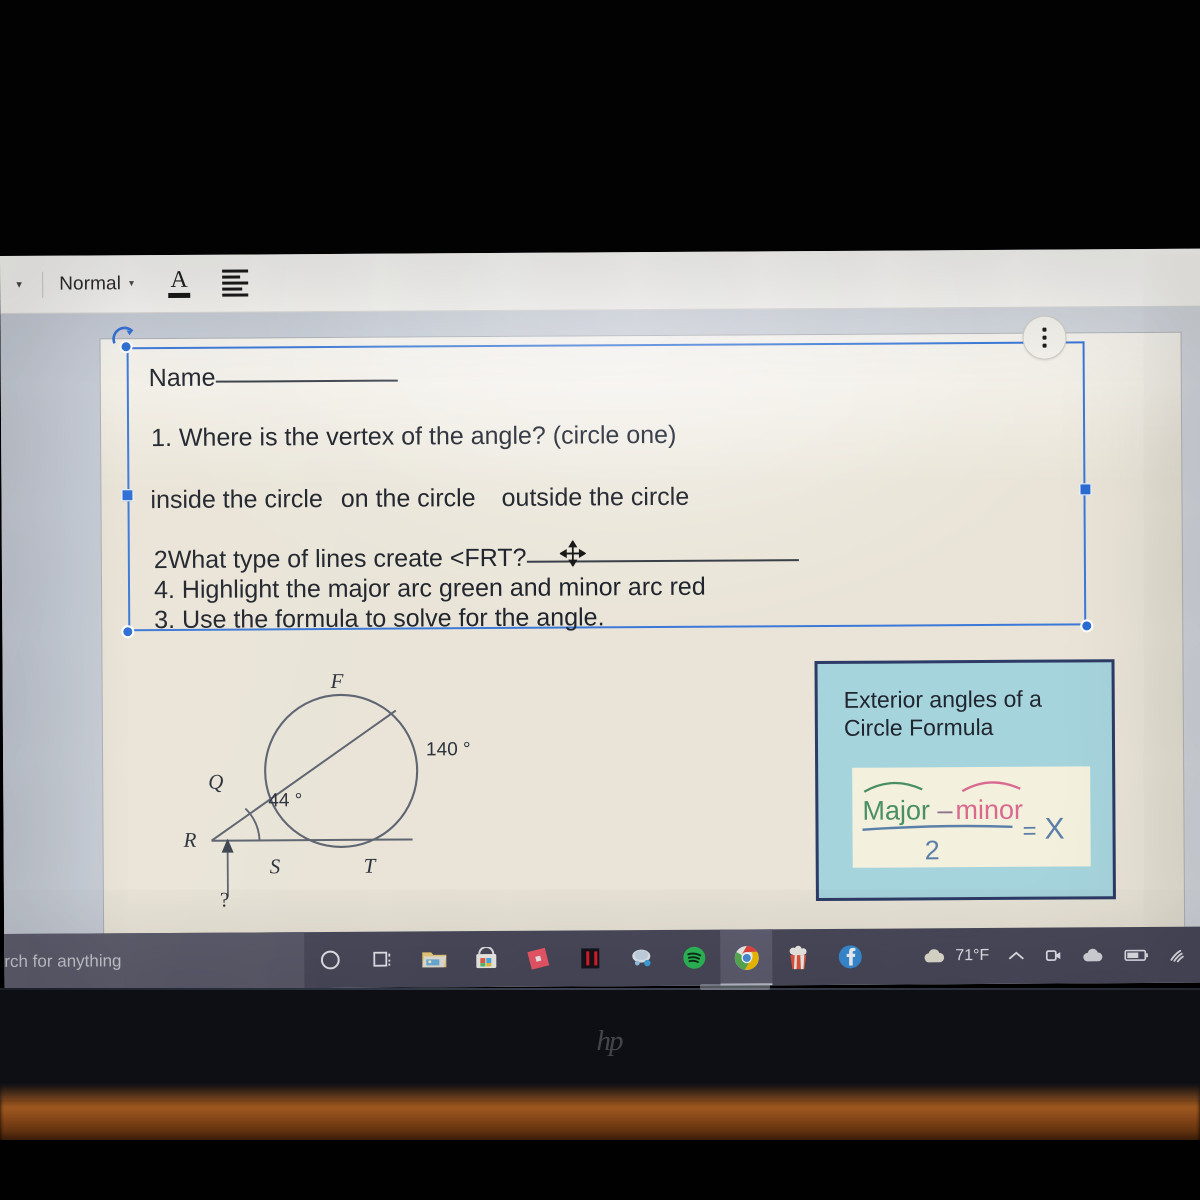 This screenshot has height=1200, width=1200. I want to click on arc-140-label: 140 °, so click(448, 749).